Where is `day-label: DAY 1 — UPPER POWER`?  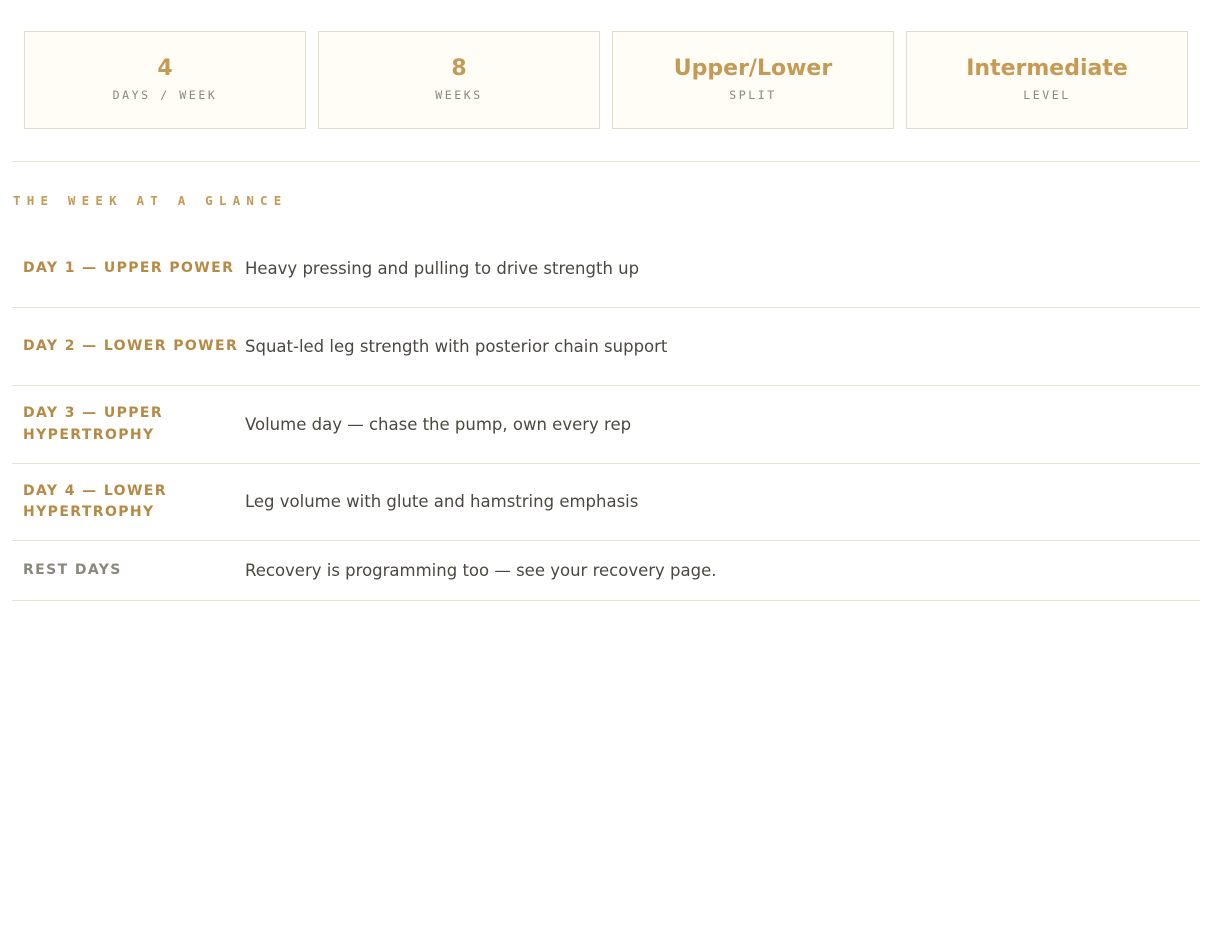
day-label: DAY 1 — UPPER POWER is located at coordinates (129, 267).